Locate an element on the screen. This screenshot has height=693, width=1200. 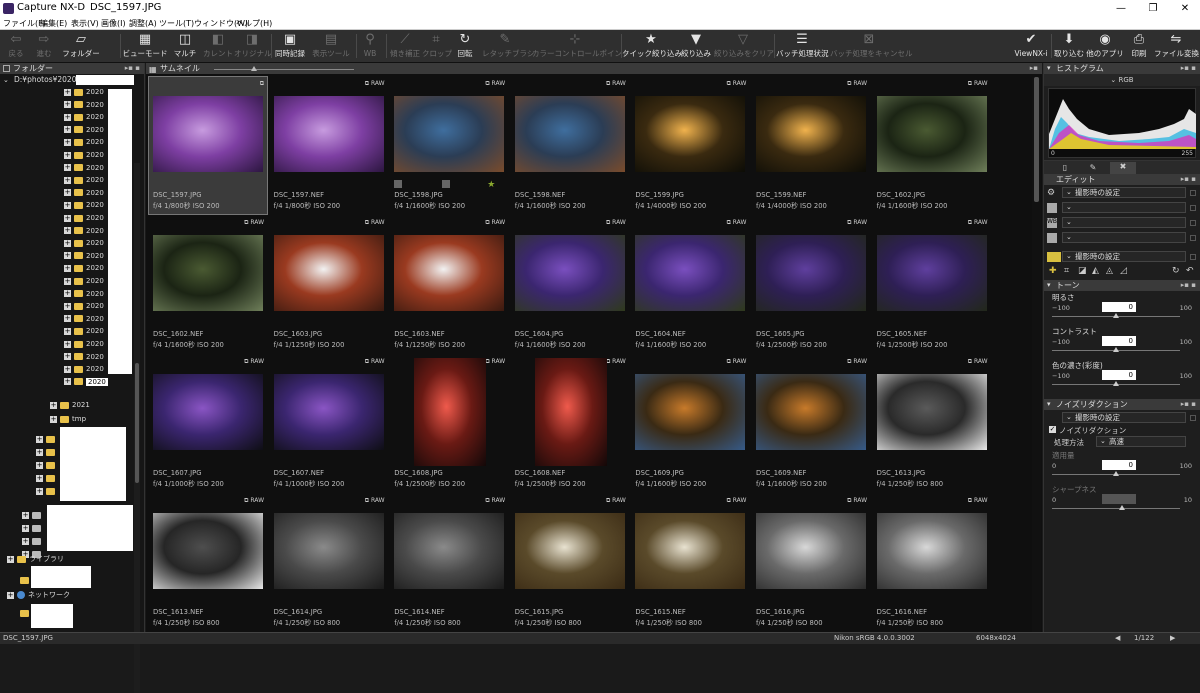
expand-arrow-icon: ⌄ is located at coordinates (6, 80).